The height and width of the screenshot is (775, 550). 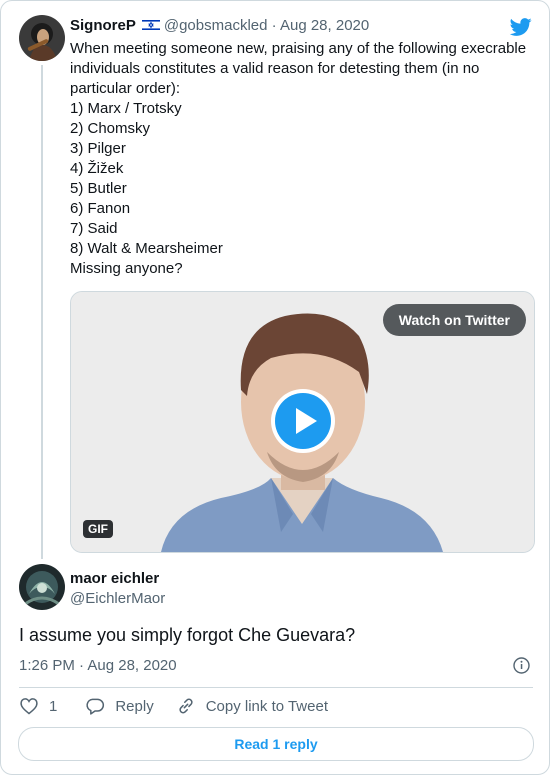 What do you see at coordinates (216, 25) in the screenshot?
I see `quoted-author-handle: @gobsmackled` at bounding box center [216, 25].